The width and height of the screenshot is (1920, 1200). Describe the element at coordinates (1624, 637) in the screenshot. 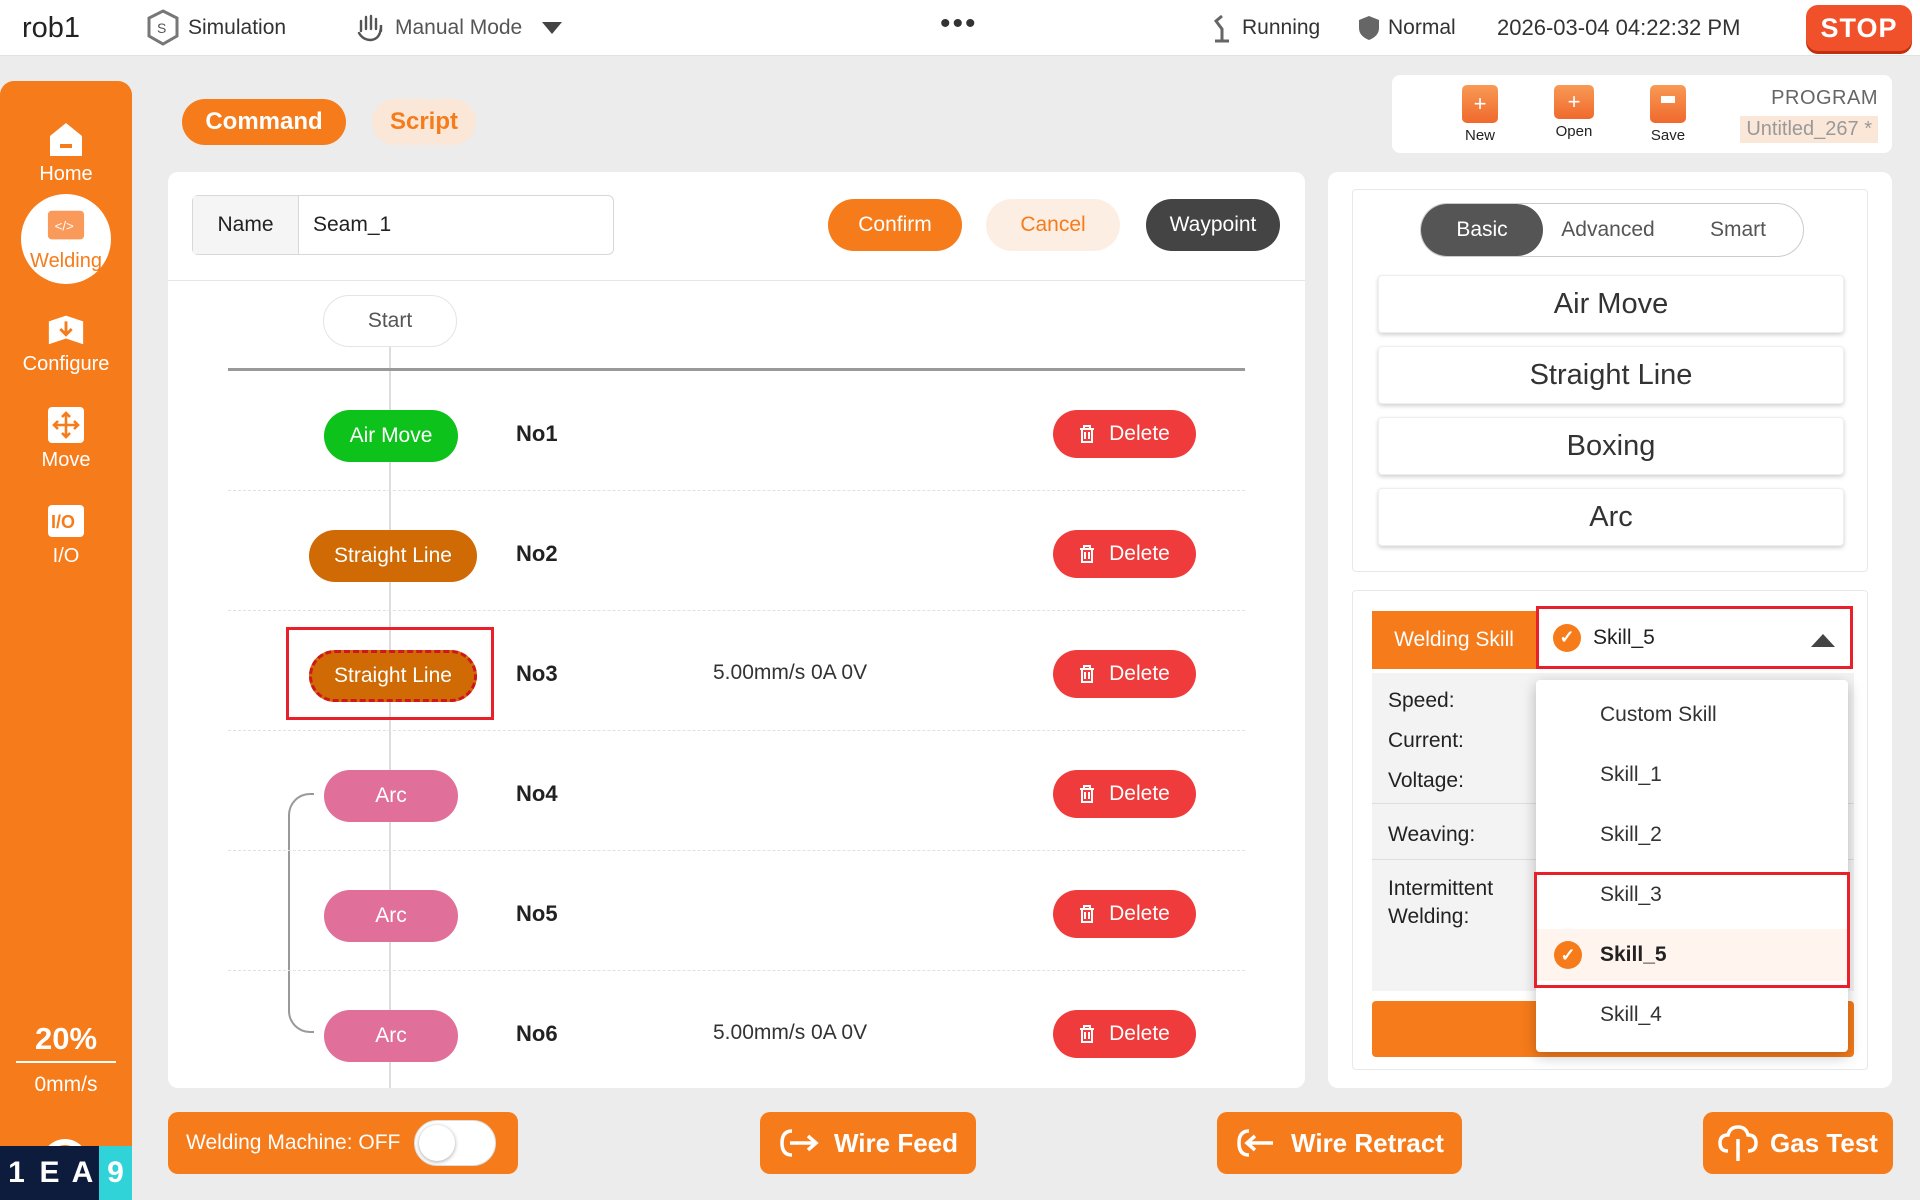

I see `skill-select-value: Skill_5` at that location.